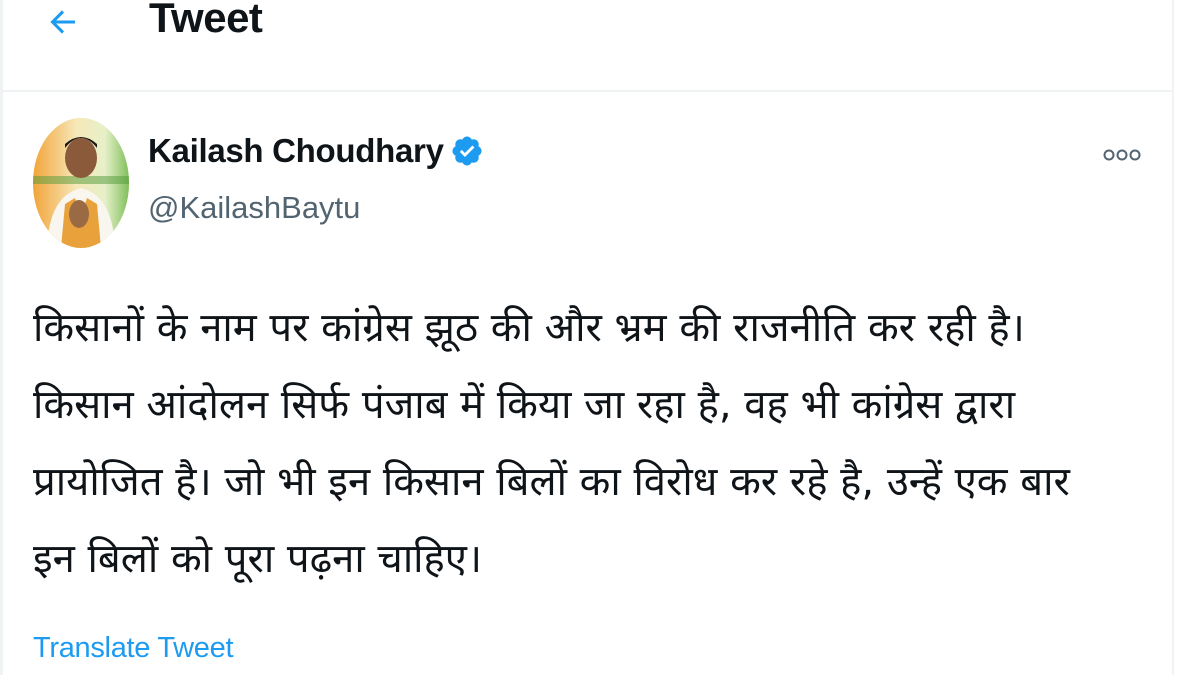 This screenshot has height=675, width=1200. I want to click on author-name: Kailash Choudhary, so click(316, 151).